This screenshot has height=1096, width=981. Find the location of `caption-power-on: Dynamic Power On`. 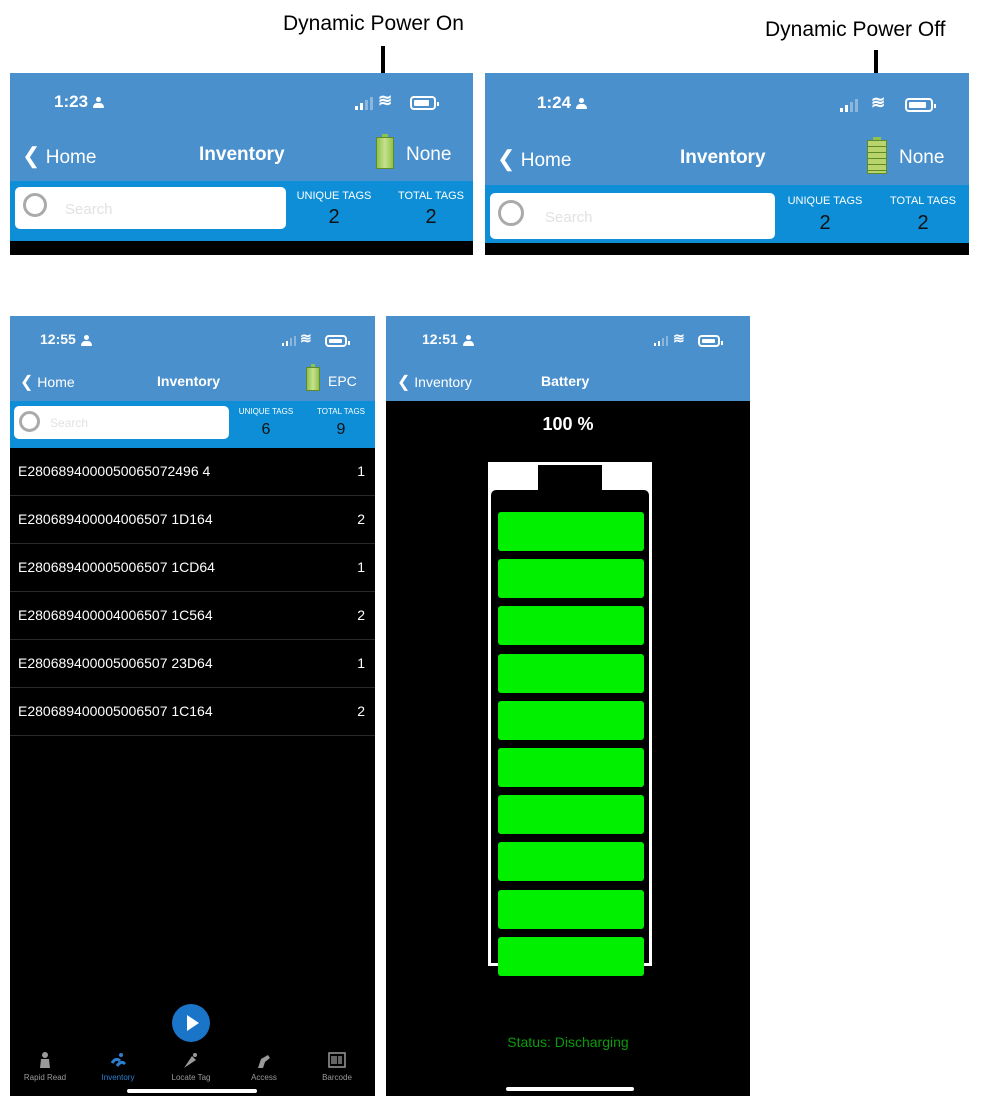

caption-power-on: Dynamic Power On is located at coordinates (373, 23).